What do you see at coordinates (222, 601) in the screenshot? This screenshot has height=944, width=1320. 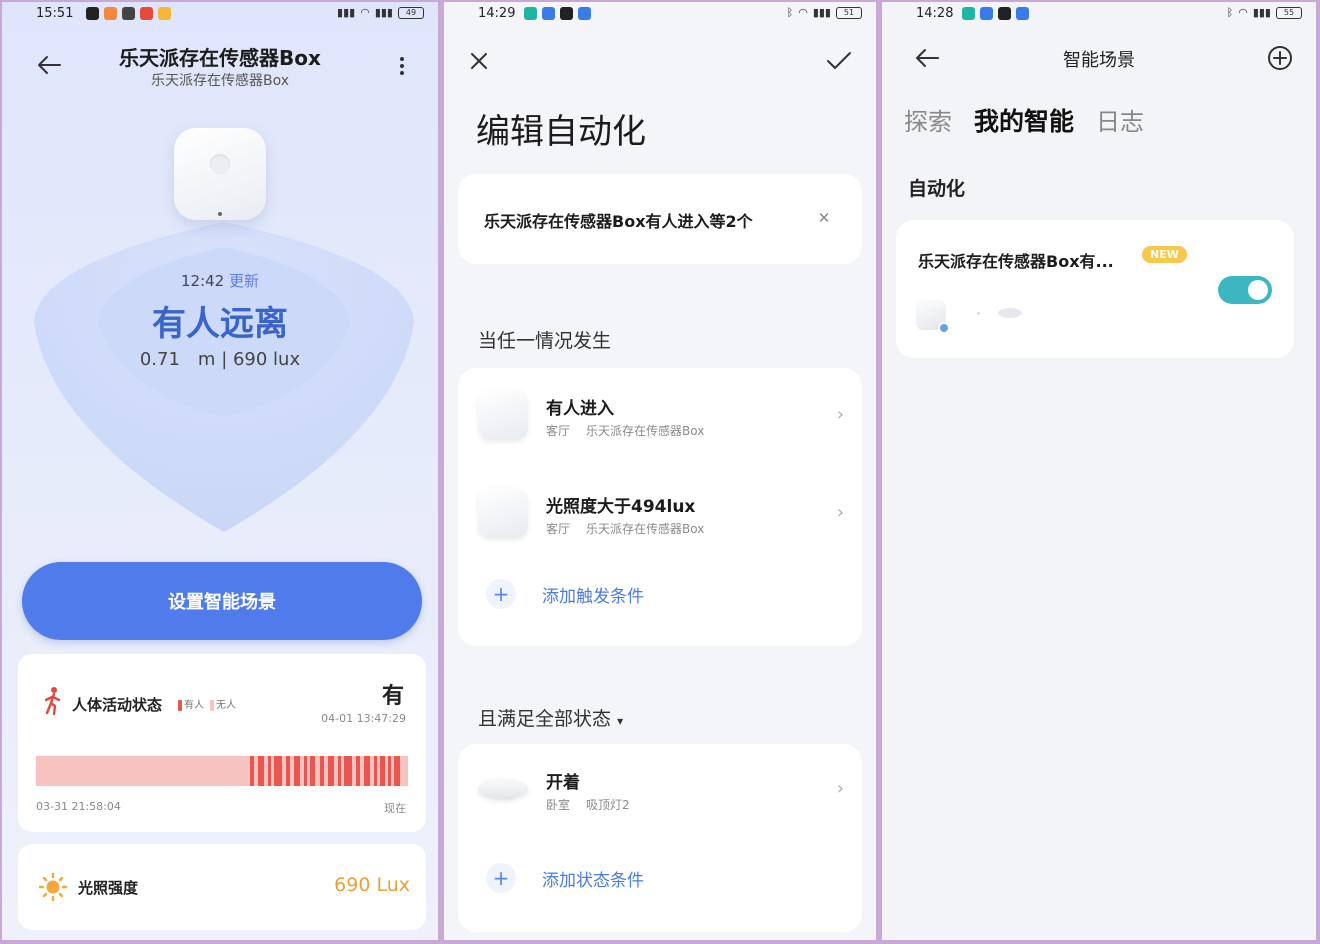 I see `setup-scene-button: 设置智能场景` at bounding box center [222, 601].